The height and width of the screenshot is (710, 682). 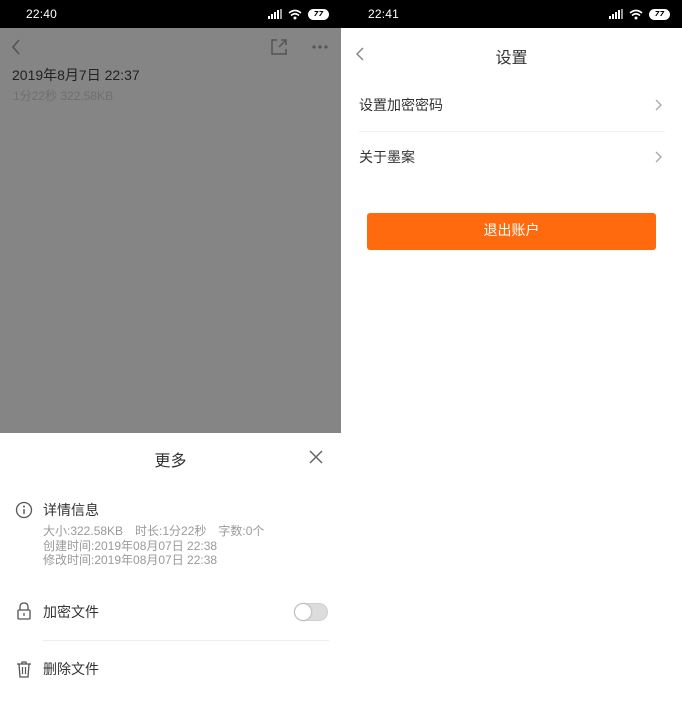 I want to click on status-bar: 22:41 77, so click(x=511, y=14).